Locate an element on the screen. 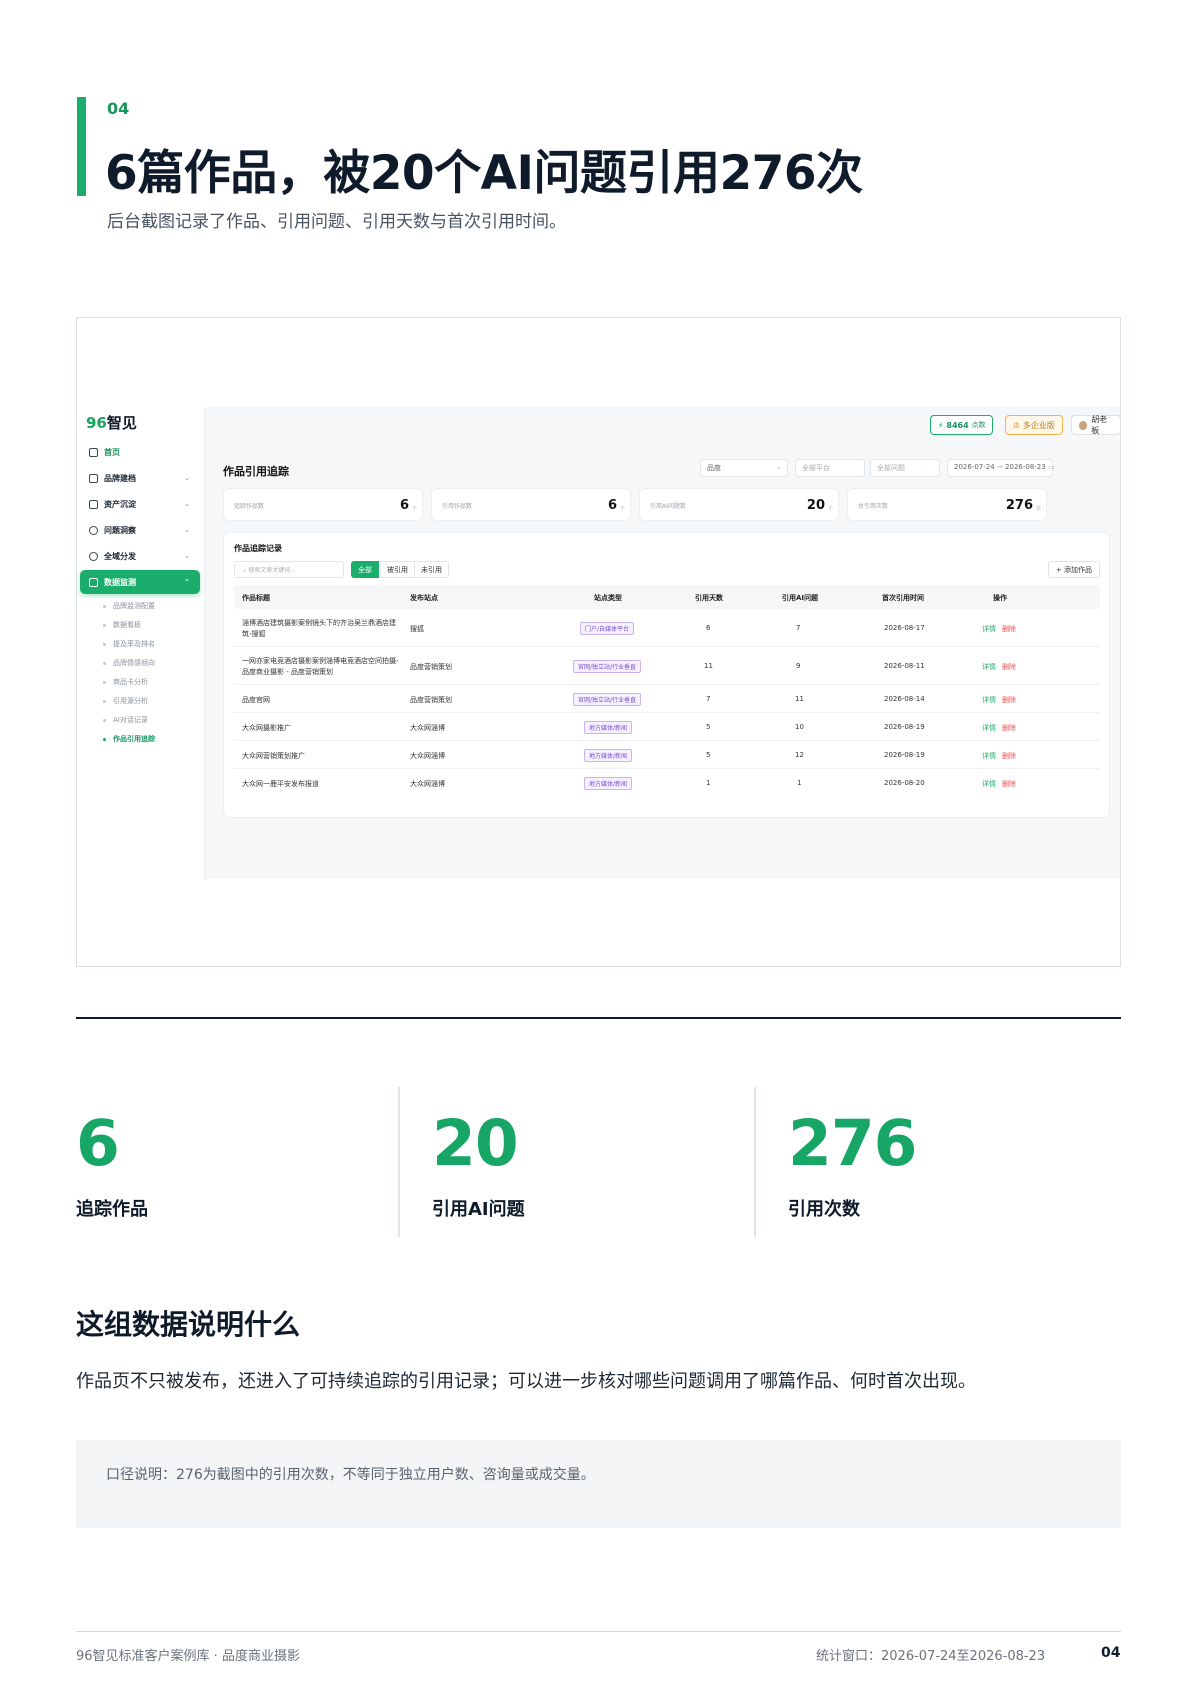  nav-home: 首页 is located at coordinates (140, 452).